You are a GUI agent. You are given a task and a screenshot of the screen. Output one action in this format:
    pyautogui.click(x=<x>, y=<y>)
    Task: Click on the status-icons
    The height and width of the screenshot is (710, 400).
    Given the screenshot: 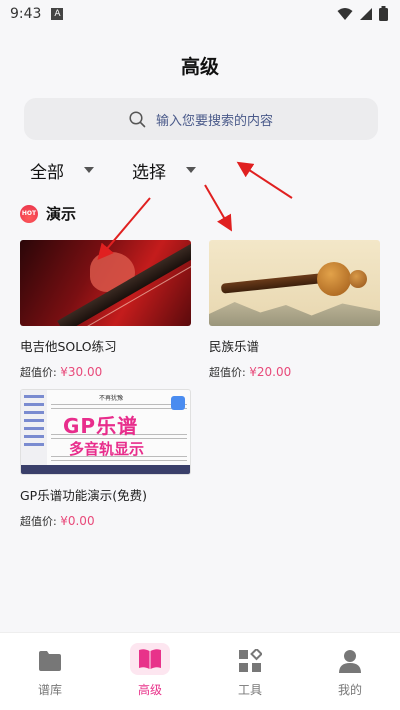 What is the action you would take?
    pyautogui.click(x=362, y=13)
    